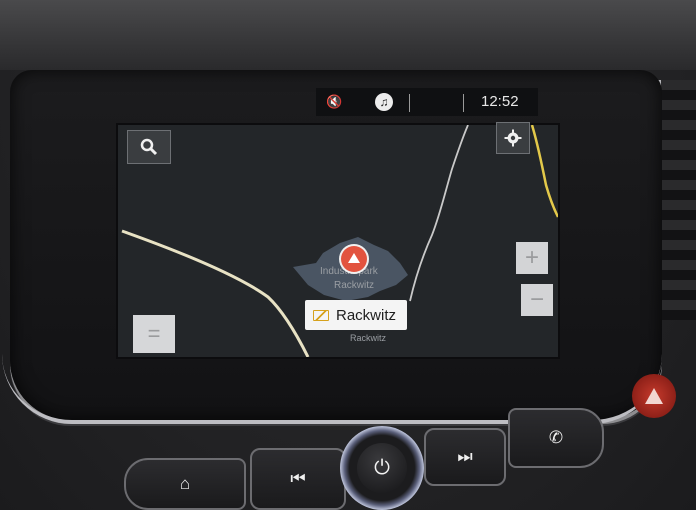 The width and height of the screenshot is (696, 510). I want to click on road-edge, so click(544, 171).